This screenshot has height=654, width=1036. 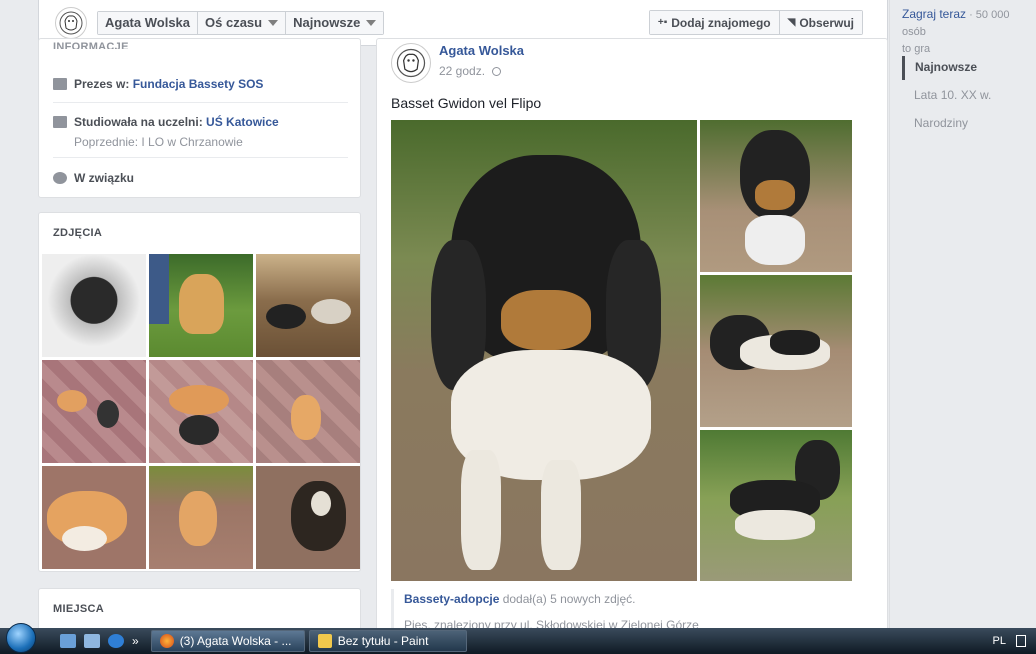 What do you see at coordinates (78, 609) in the screenshot?
I see `places-title: MIEJSCA` at bounding box center [78, 609].